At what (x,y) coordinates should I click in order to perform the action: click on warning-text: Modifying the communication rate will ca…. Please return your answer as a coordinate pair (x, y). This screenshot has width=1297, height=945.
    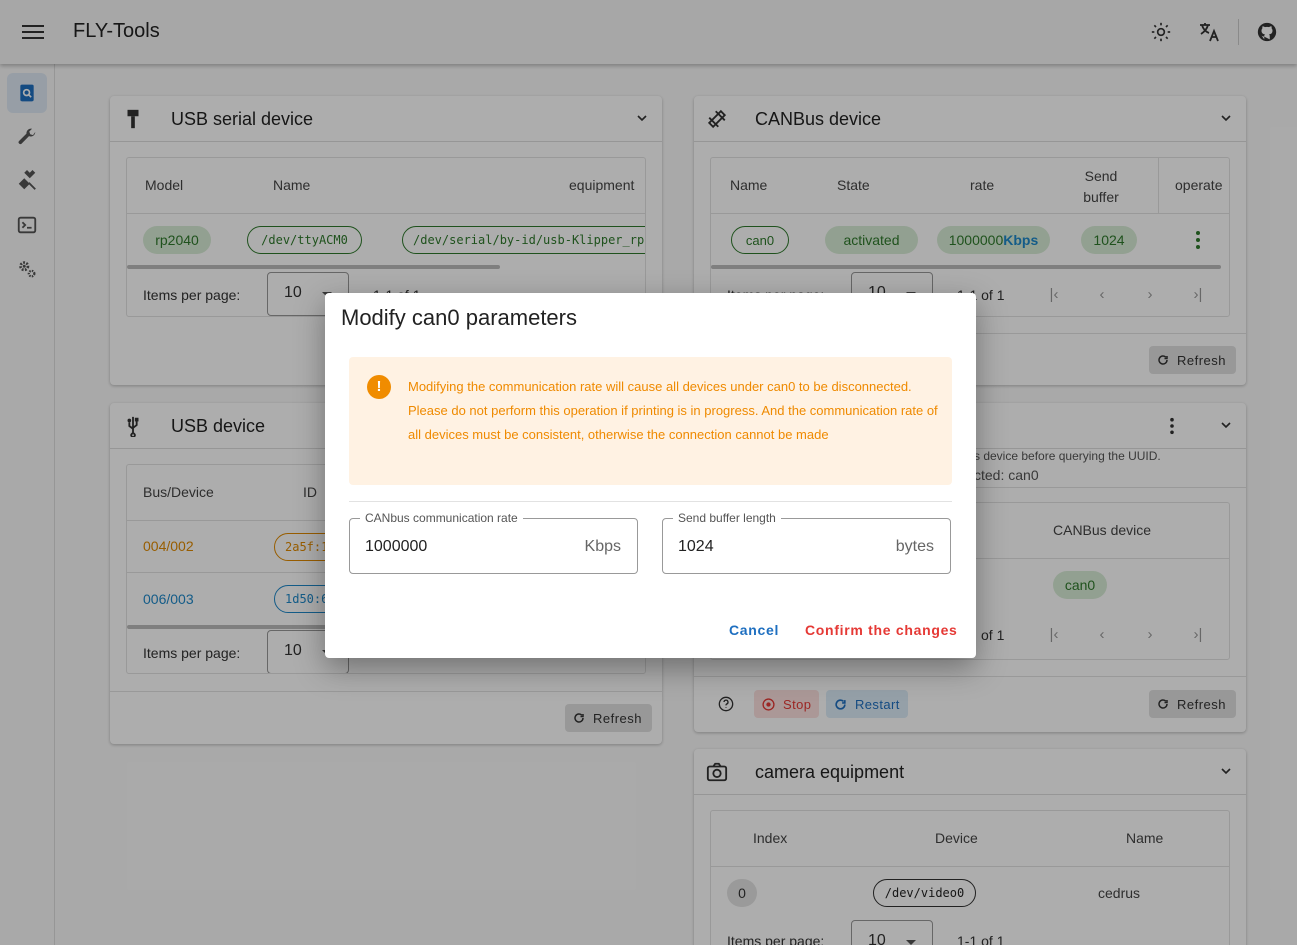
    Looking at the image, I should click on (673, 410).